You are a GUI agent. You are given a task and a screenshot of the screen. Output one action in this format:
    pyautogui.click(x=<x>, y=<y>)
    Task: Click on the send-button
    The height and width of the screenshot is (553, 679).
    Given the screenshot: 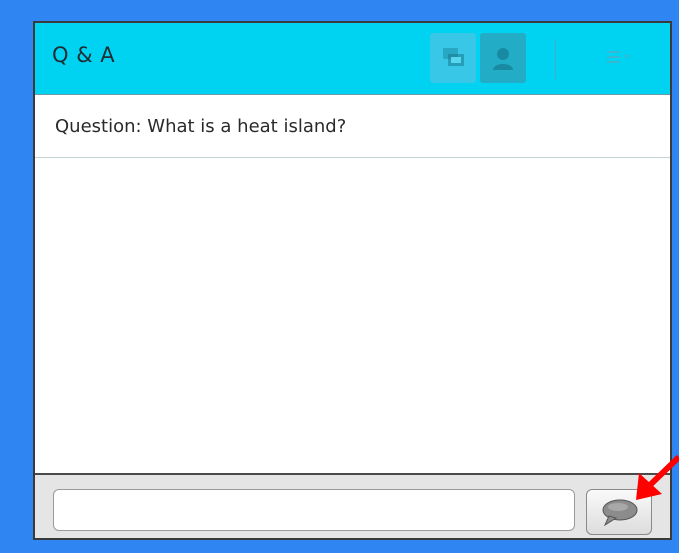 What is the action you would take?
    pyautogui.click(x=619, y=512)
    